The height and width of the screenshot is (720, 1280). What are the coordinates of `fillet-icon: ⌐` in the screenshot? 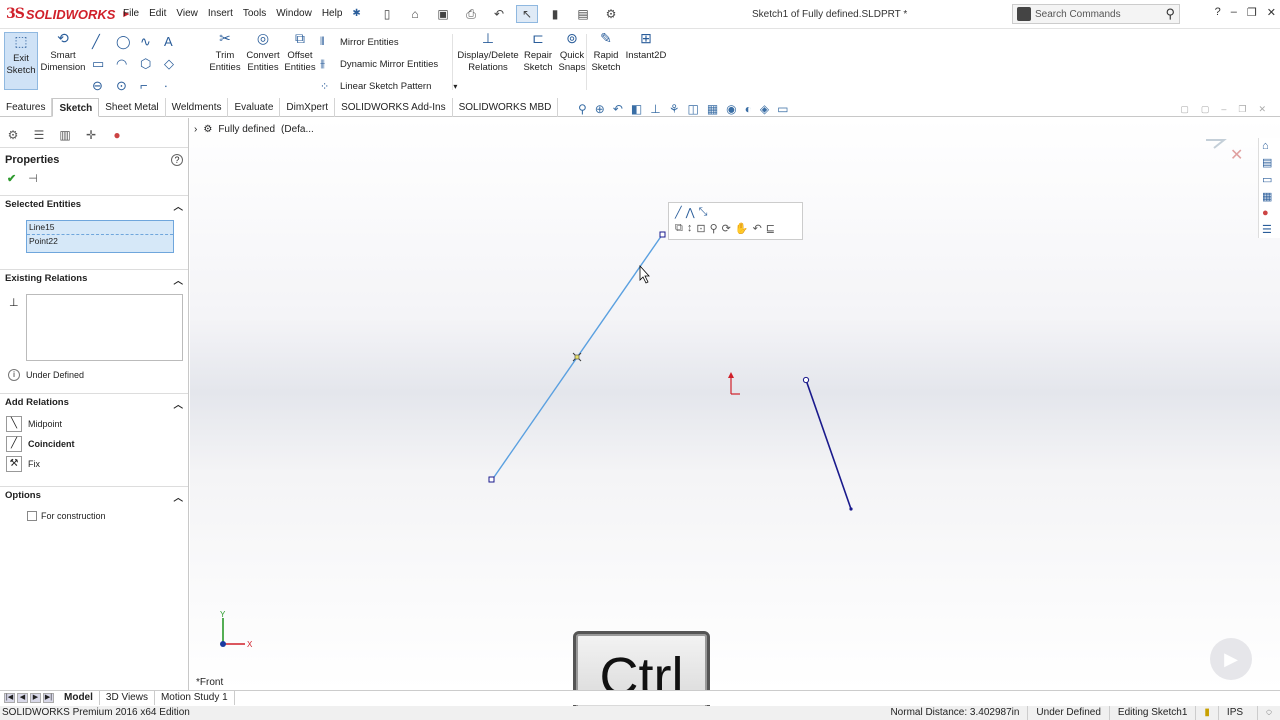 It's located at (152, 86).